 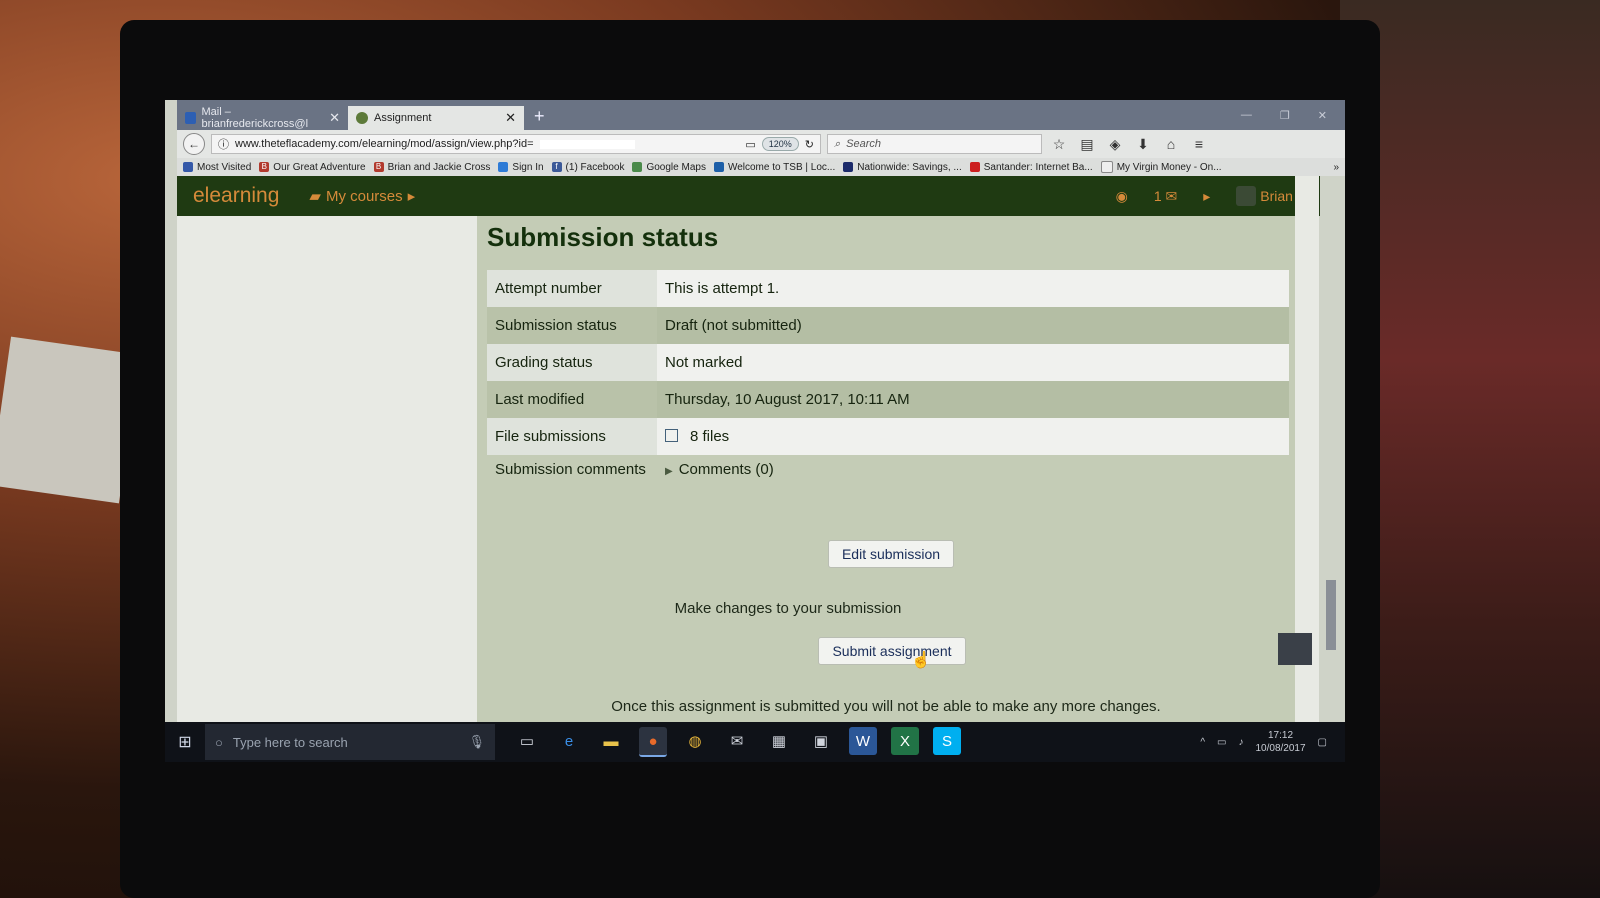 I want to click on action-center-icon: ▢, so click(x=1322, y=742).